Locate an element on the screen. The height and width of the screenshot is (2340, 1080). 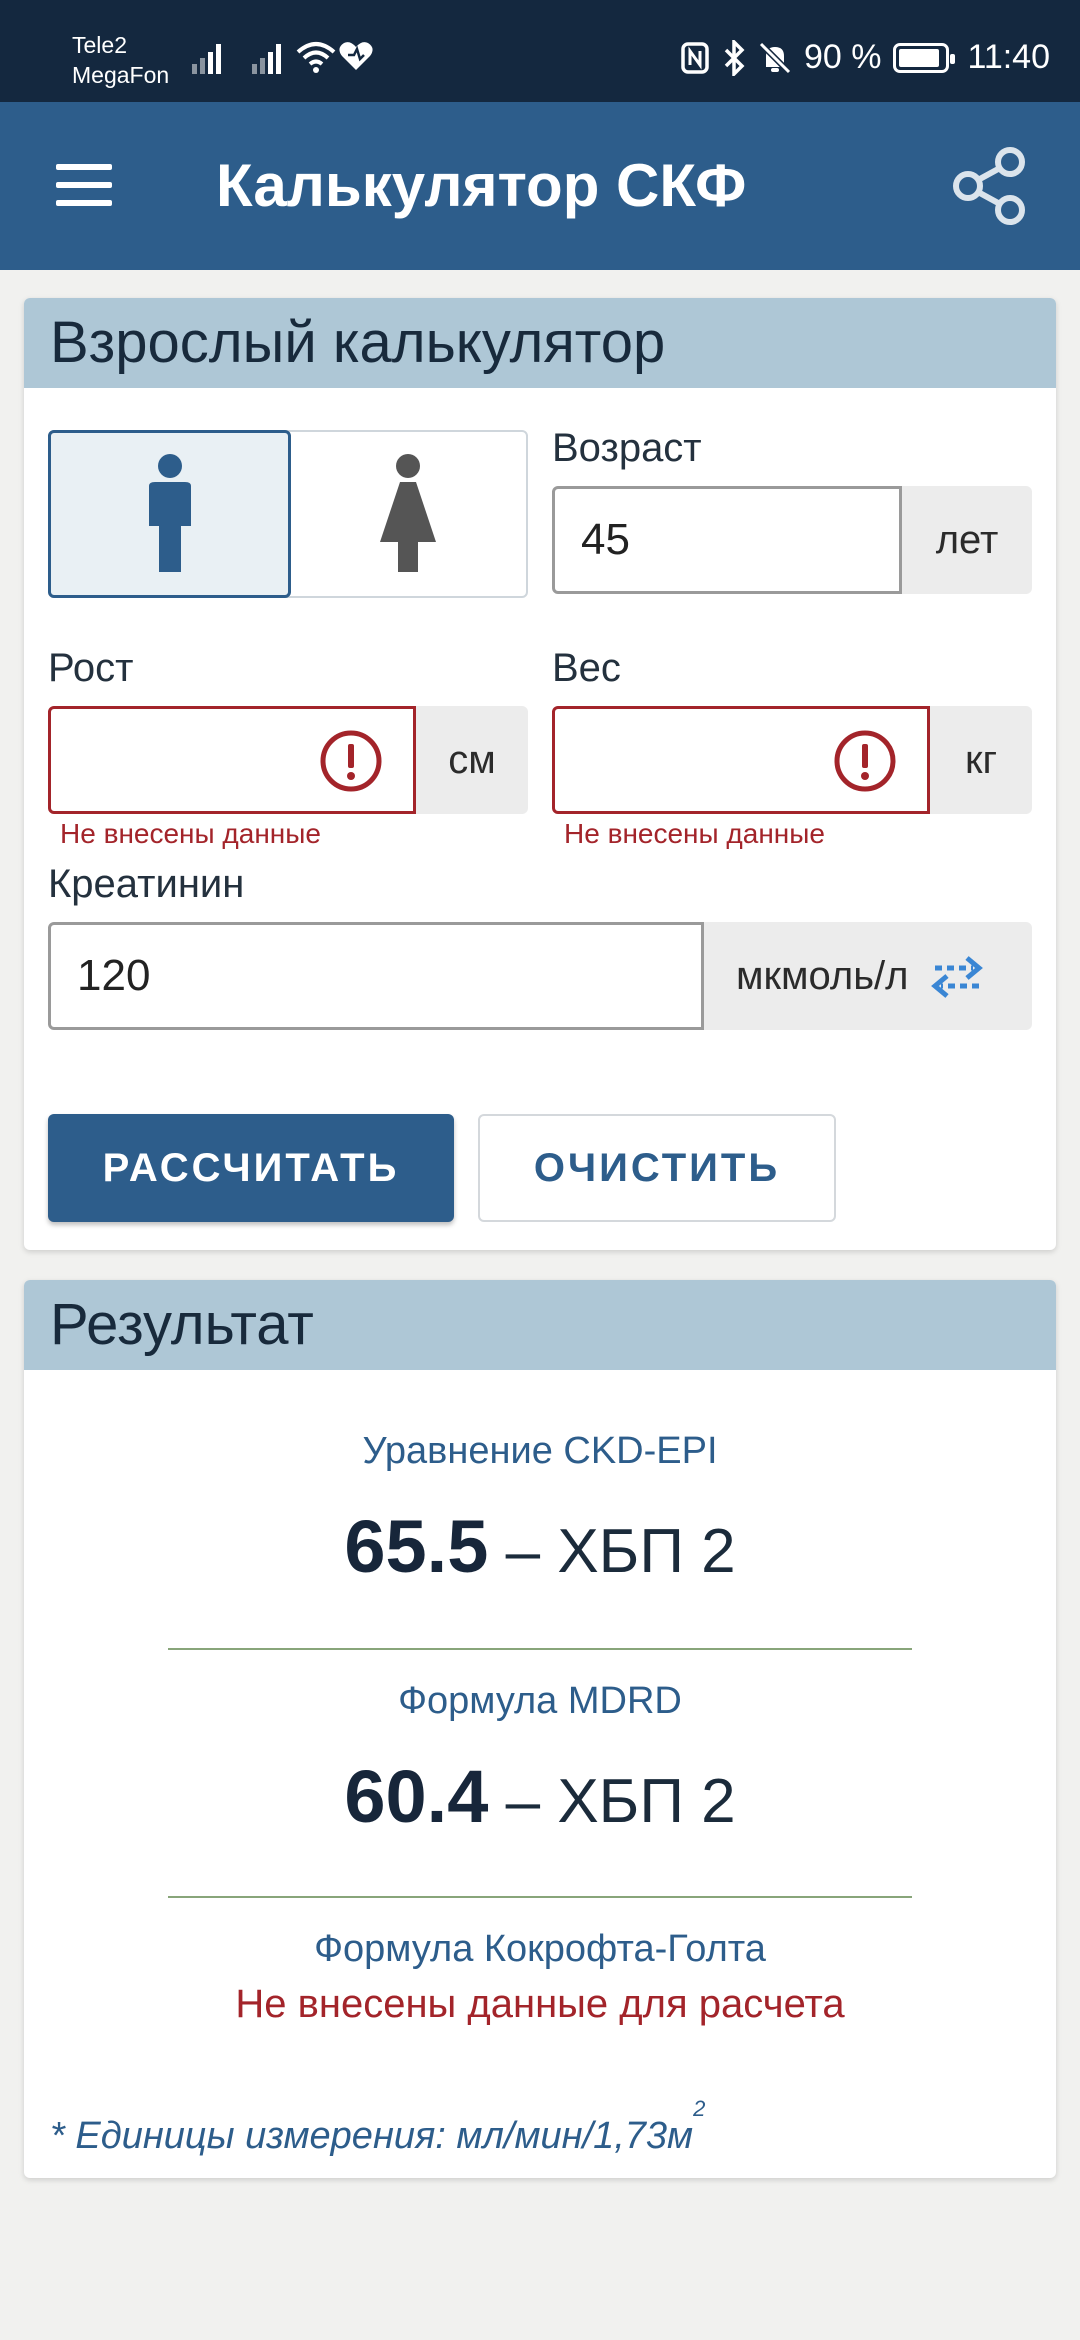
clear-button: ОЧИСТИТЬ is located at coordinates (657, 1168).